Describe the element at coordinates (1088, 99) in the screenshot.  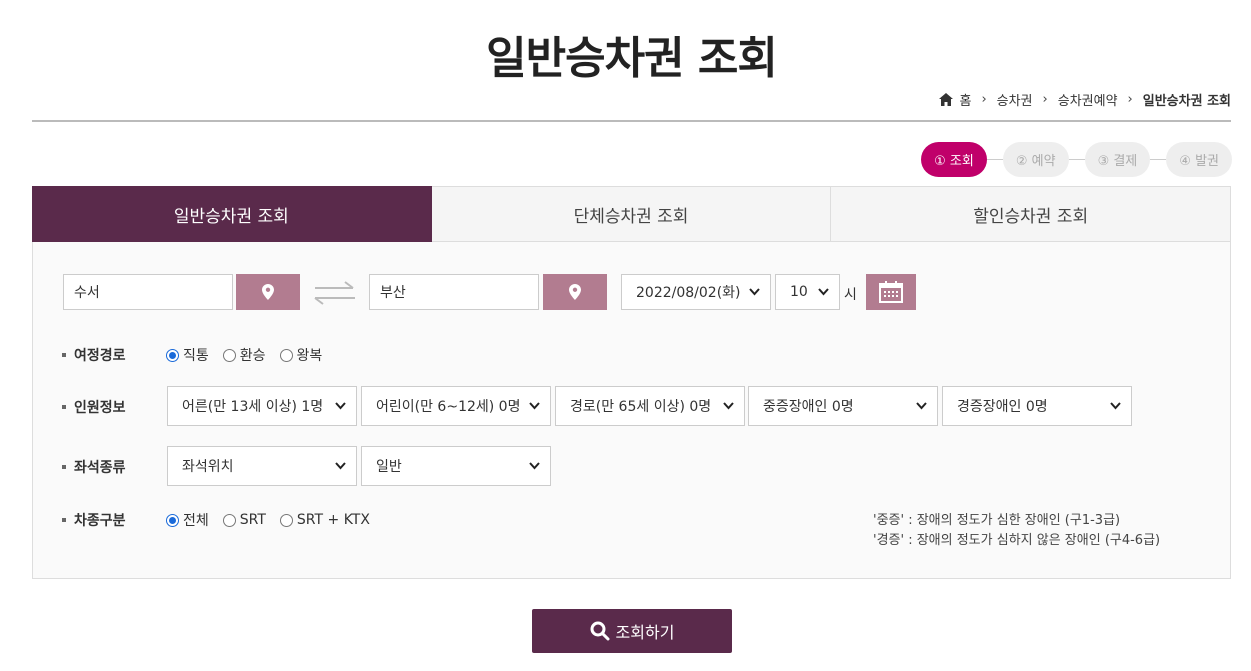
I see `breadcrumb-reservation: 승차권예약` at that location.